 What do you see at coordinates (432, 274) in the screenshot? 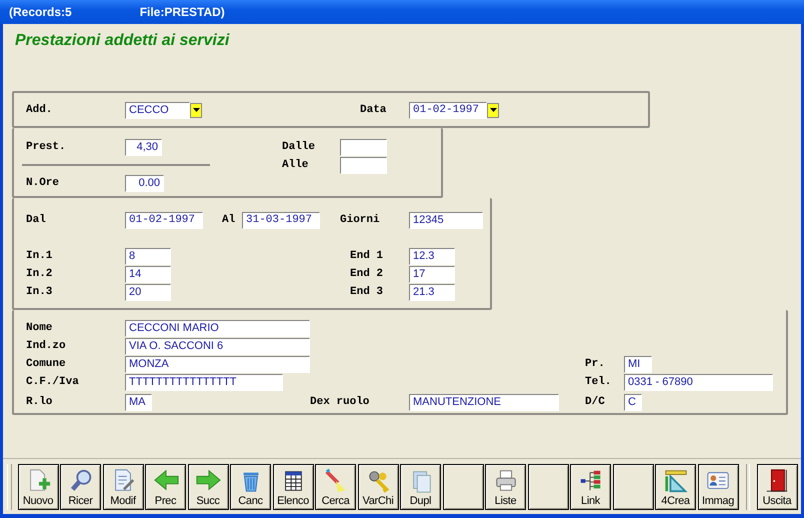
I see `input-field: 17` at bounding box center [432, 274].